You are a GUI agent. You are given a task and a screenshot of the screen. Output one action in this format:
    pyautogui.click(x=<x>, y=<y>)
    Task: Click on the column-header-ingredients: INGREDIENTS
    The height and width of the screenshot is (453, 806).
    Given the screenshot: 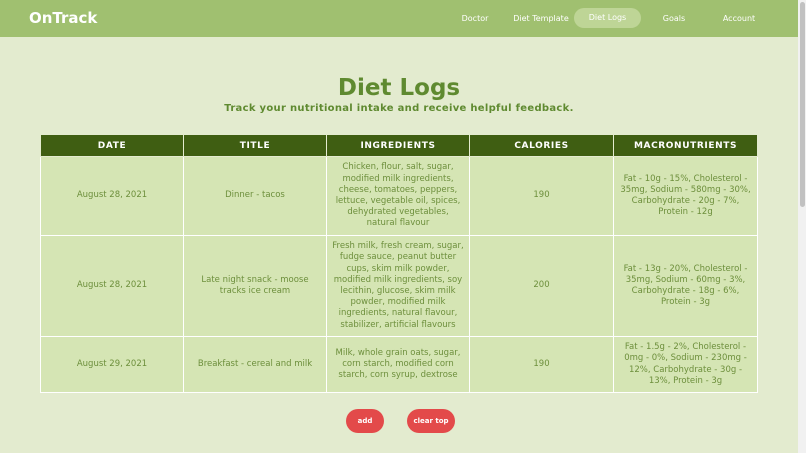 What is the action you would take?
    pyautogui.click(x=398, y=145)
    